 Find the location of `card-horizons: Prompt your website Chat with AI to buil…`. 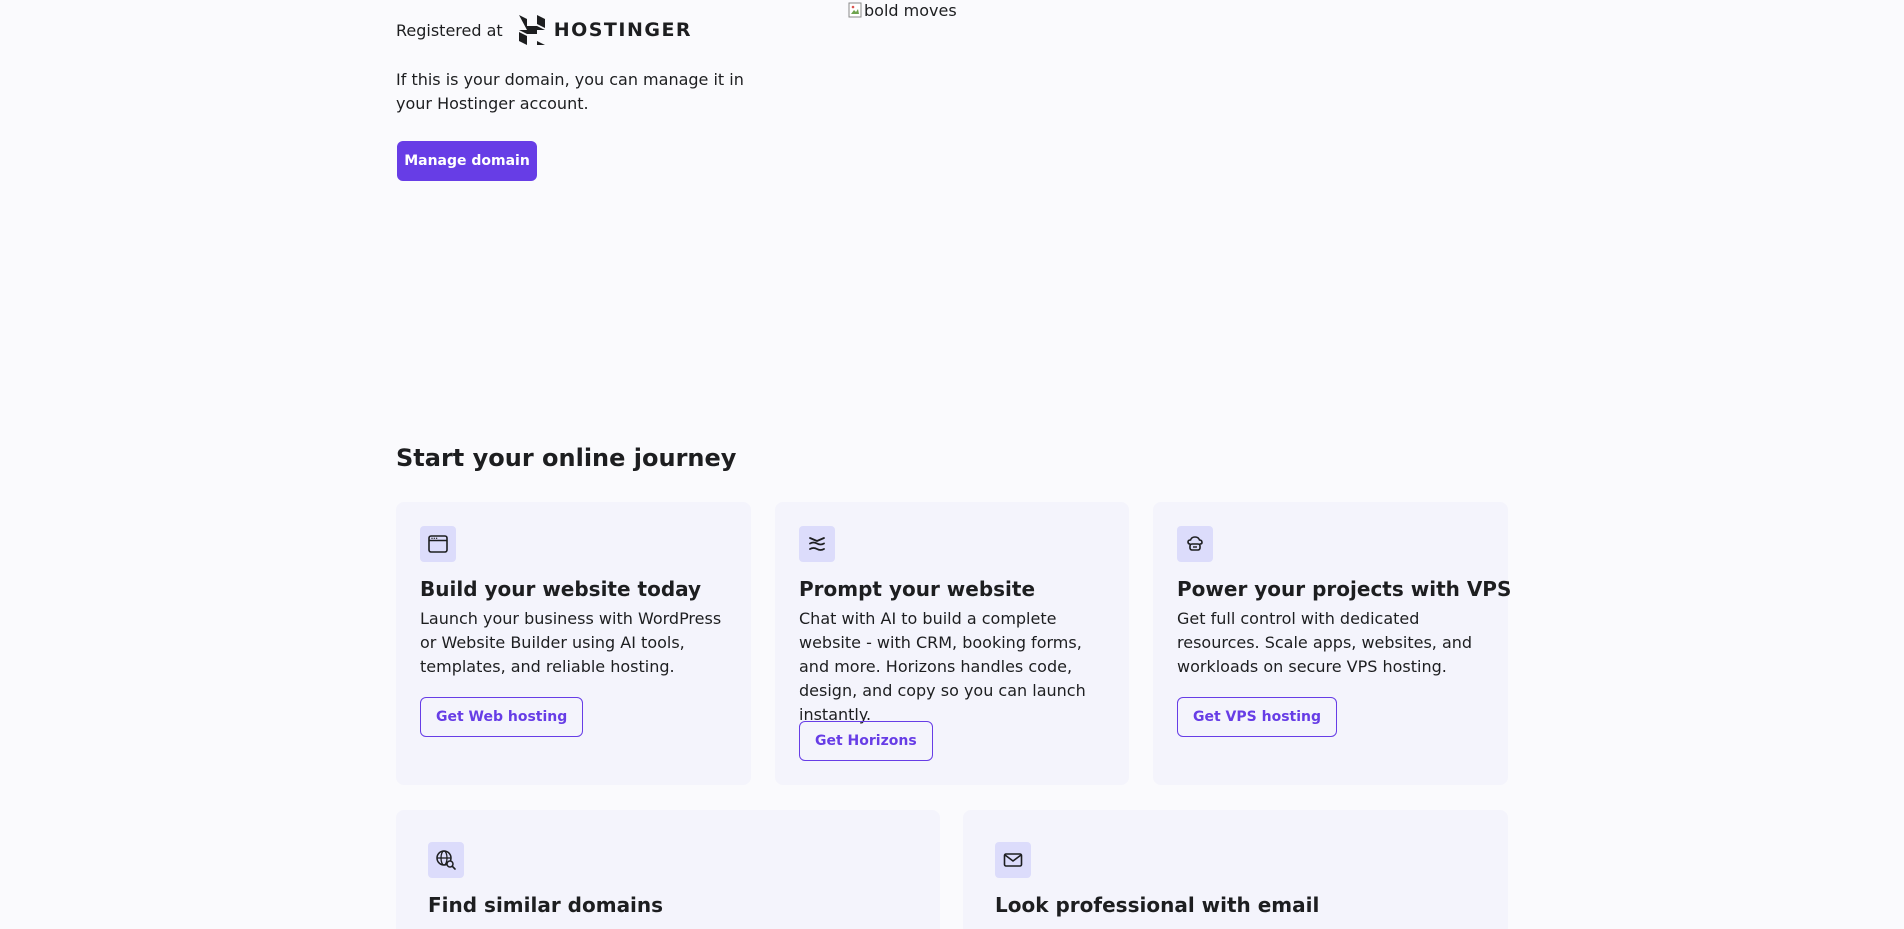

card-horizons: Prompt your website Chat with AI to buil… is located at coordinates (952, 643).